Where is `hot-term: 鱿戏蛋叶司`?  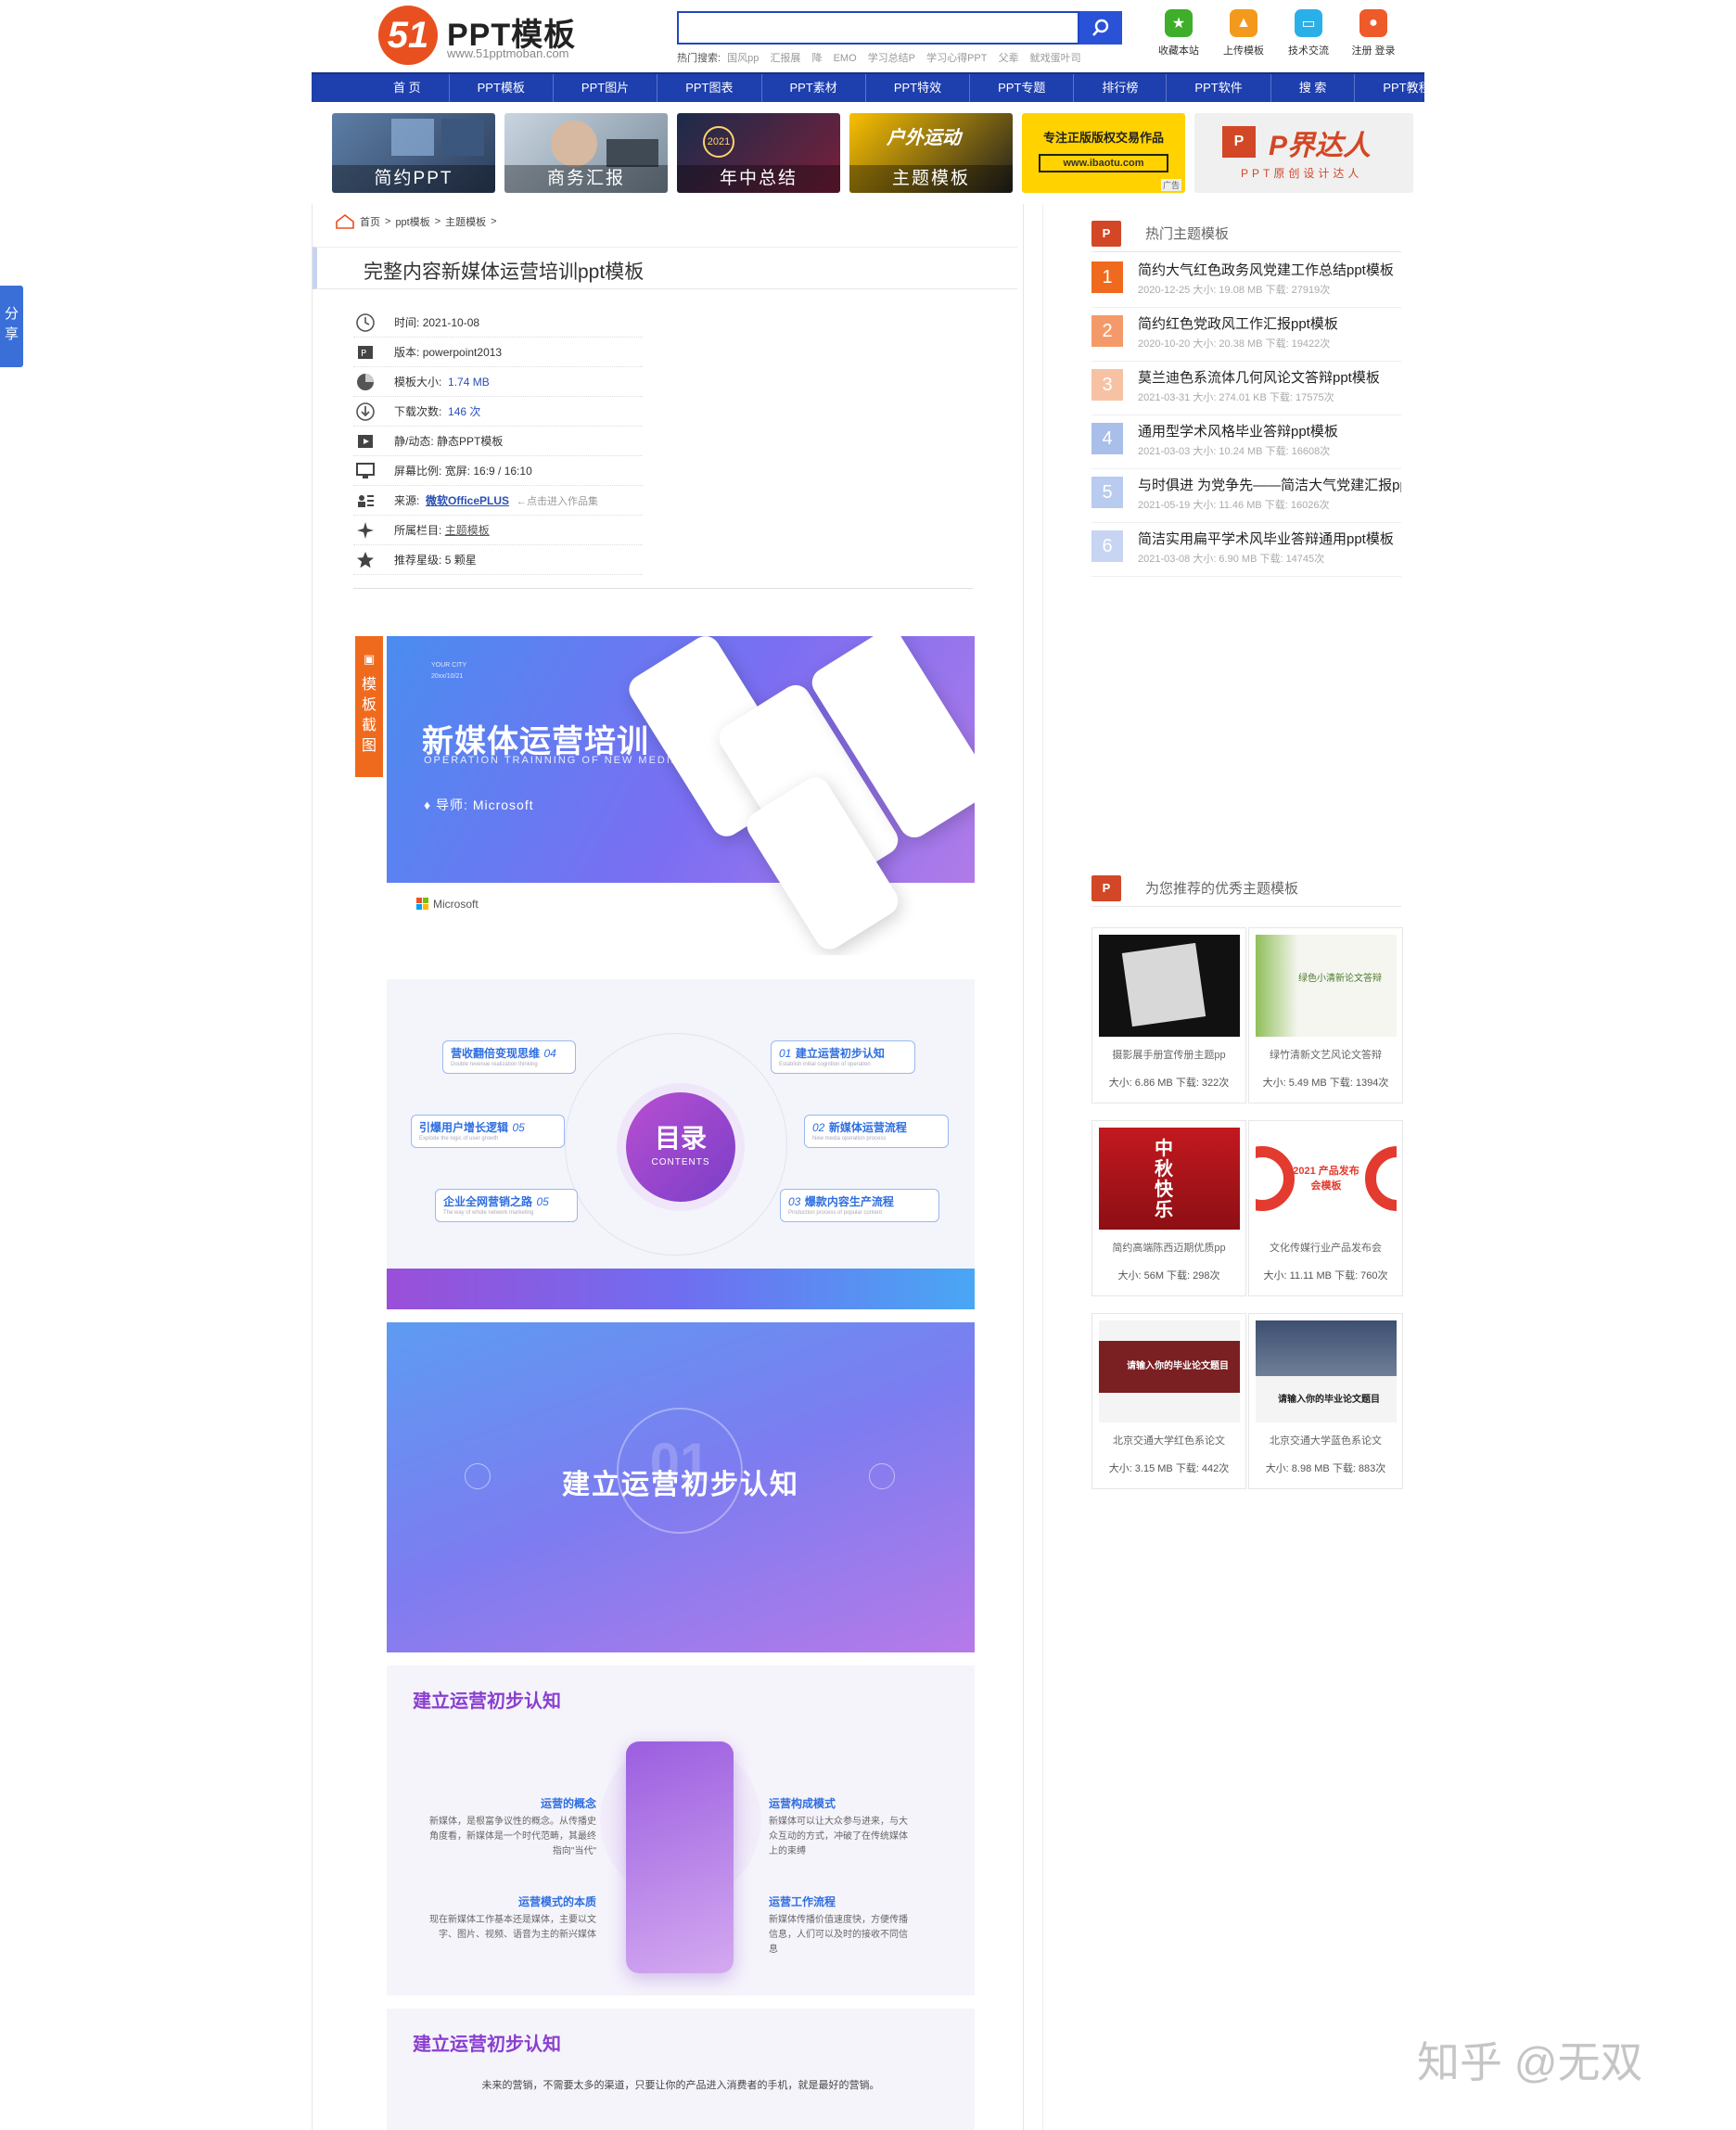
hot-term: 鱿戏蛋叶司 is located at coordinates (1055, 58).